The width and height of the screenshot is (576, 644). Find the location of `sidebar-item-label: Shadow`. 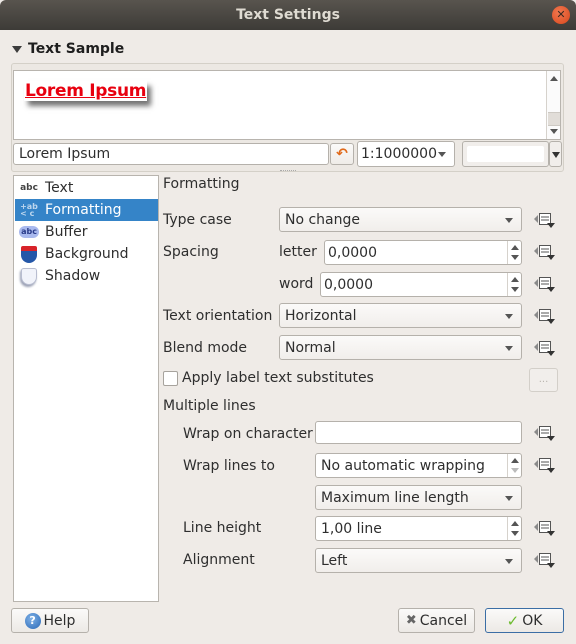

sidebar-item-label: Shadow is located at coordinates (73, 276).